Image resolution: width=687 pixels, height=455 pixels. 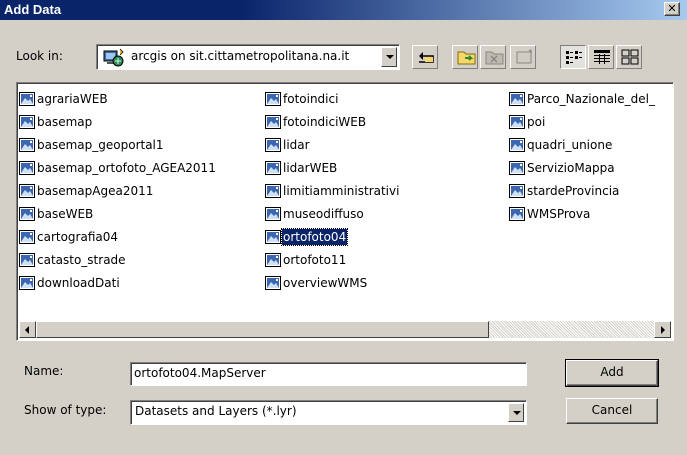 What do you see at coordinates (27, 329) in the screenshot?
I see `scroll-left-button` at bounding box center [27, 329].